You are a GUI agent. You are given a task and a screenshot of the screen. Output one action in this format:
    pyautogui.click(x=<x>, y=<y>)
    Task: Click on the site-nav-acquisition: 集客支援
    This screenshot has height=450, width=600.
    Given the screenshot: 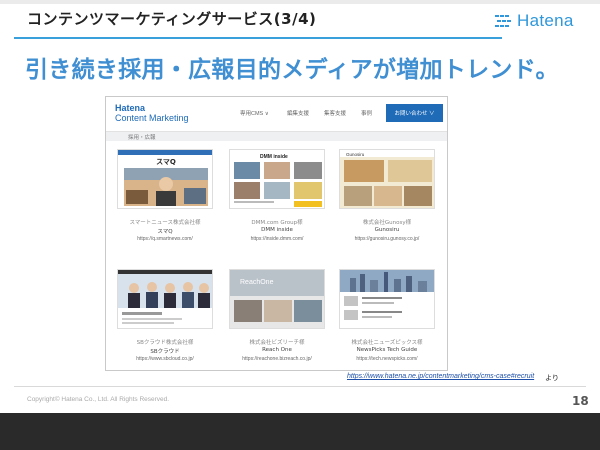 What is the action you would take?
    pyautogui.click(x=335, y=114)
    